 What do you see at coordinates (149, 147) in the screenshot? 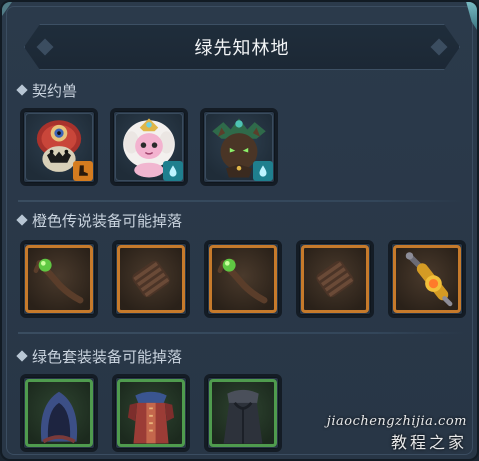
I see `pet-slot-pink-mage-spirit` at bounding box center [149, 147].